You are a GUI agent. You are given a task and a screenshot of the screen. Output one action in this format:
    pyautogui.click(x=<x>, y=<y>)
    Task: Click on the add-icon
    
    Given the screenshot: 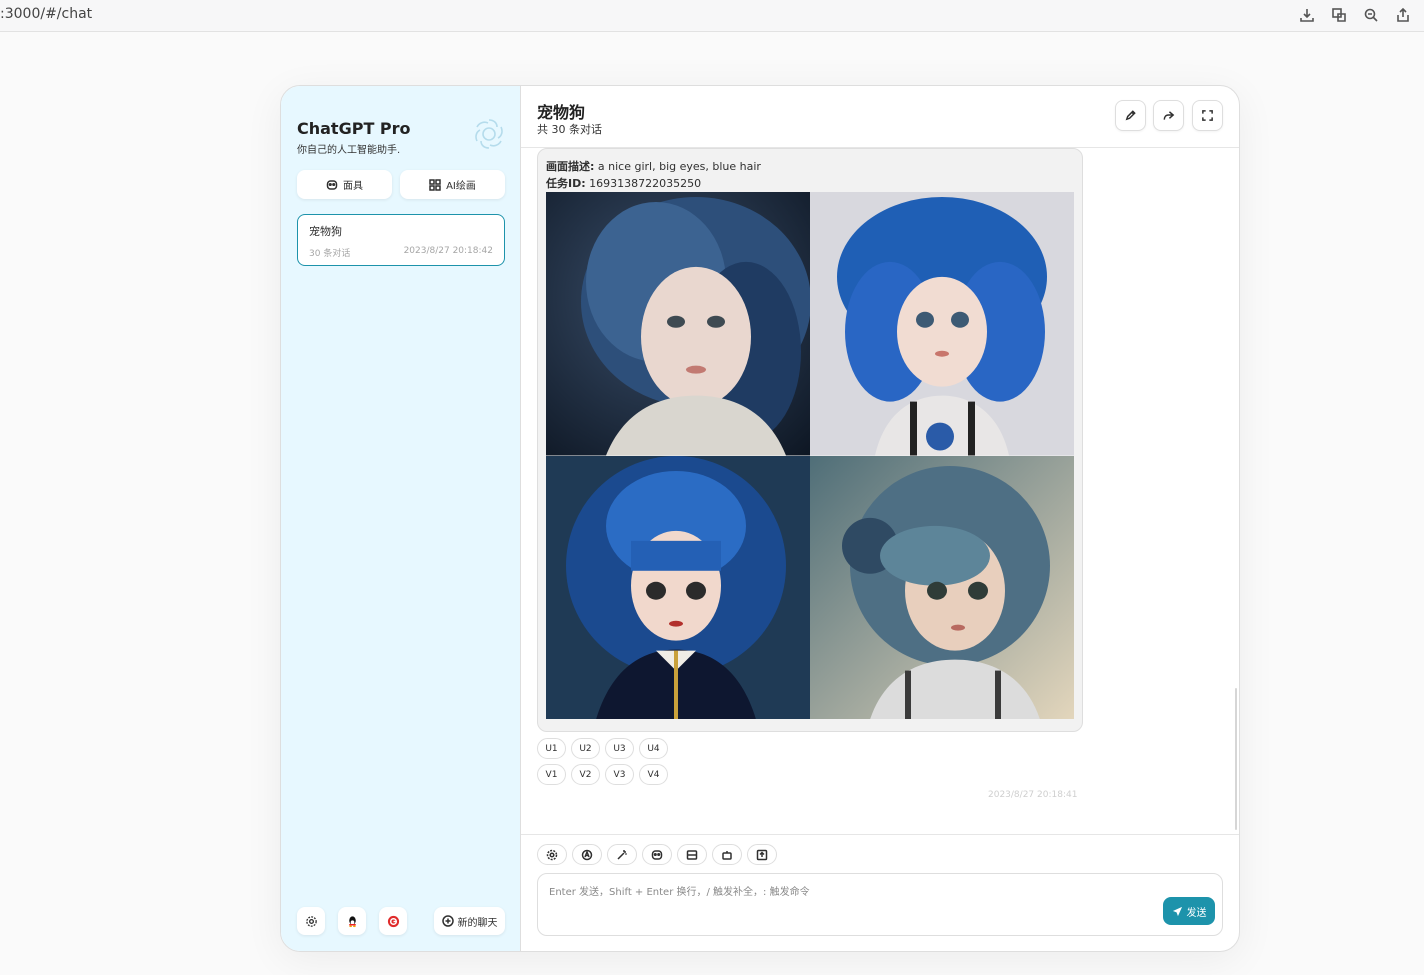 What is the action you would take?
    pyautogui.click(x=447, y=921)
    